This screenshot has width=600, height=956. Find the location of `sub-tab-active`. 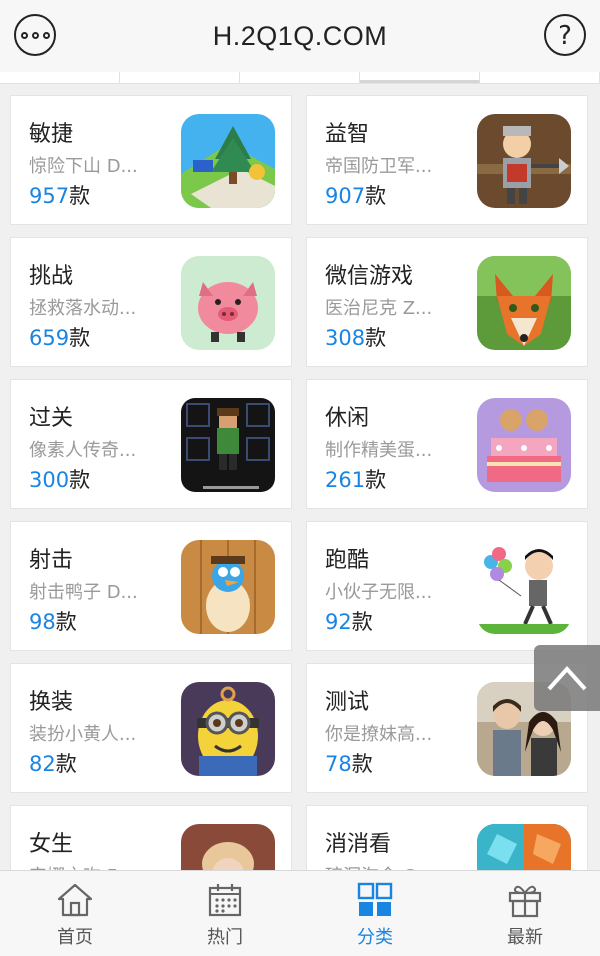

sub-tab-active is located at coordinates (420, 77).